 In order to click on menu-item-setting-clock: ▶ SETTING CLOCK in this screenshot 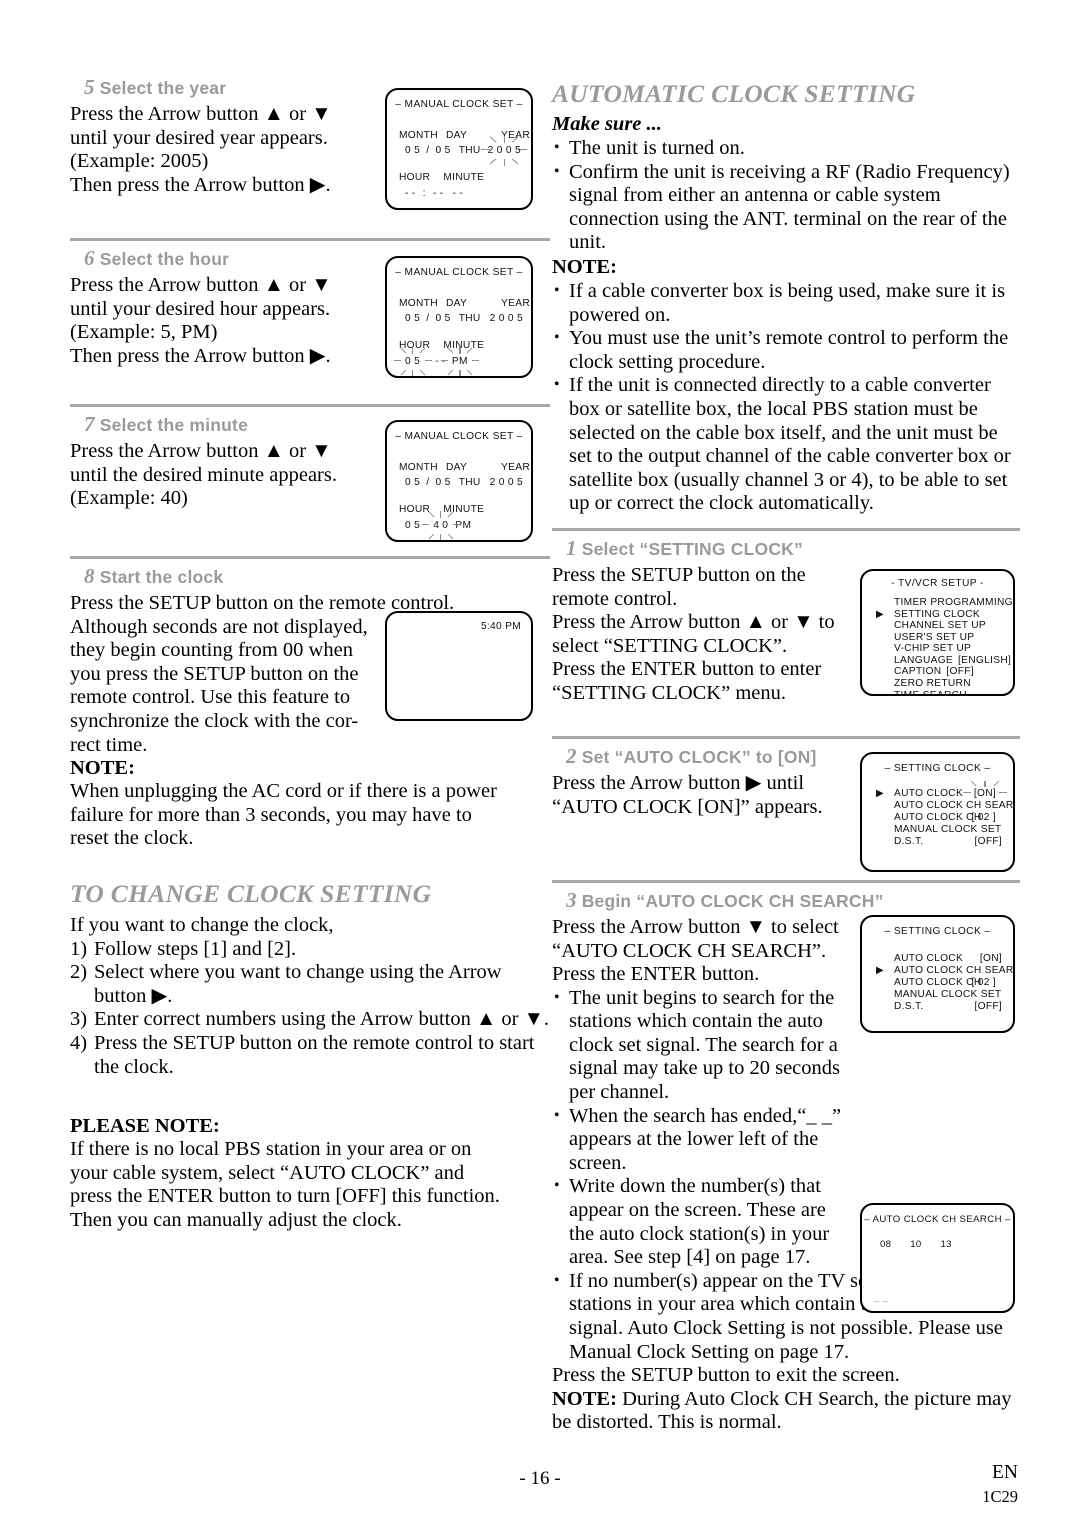, I will do `click(944, 615)`.